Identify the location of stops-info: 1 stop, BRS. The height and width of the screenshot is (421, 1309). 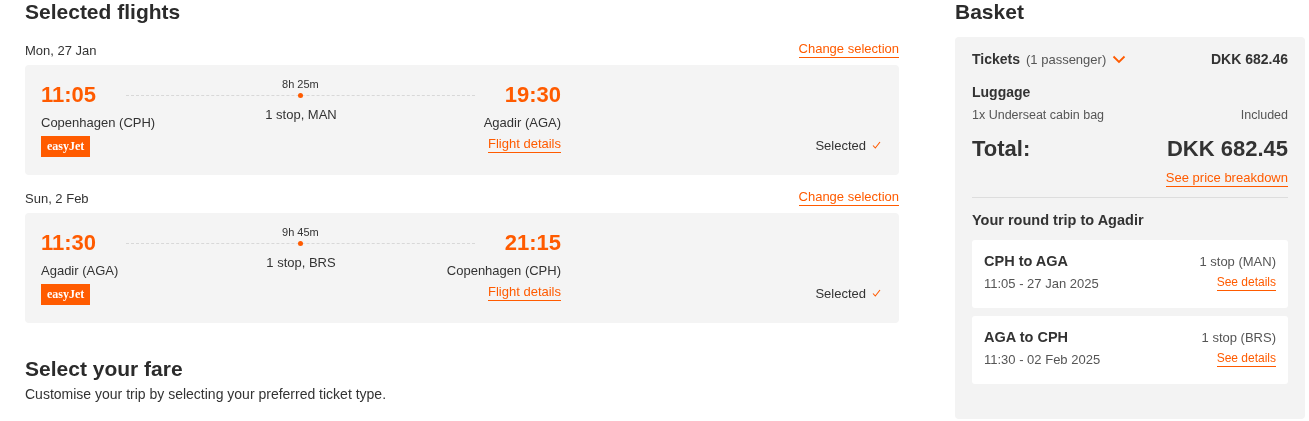
(301, 263).